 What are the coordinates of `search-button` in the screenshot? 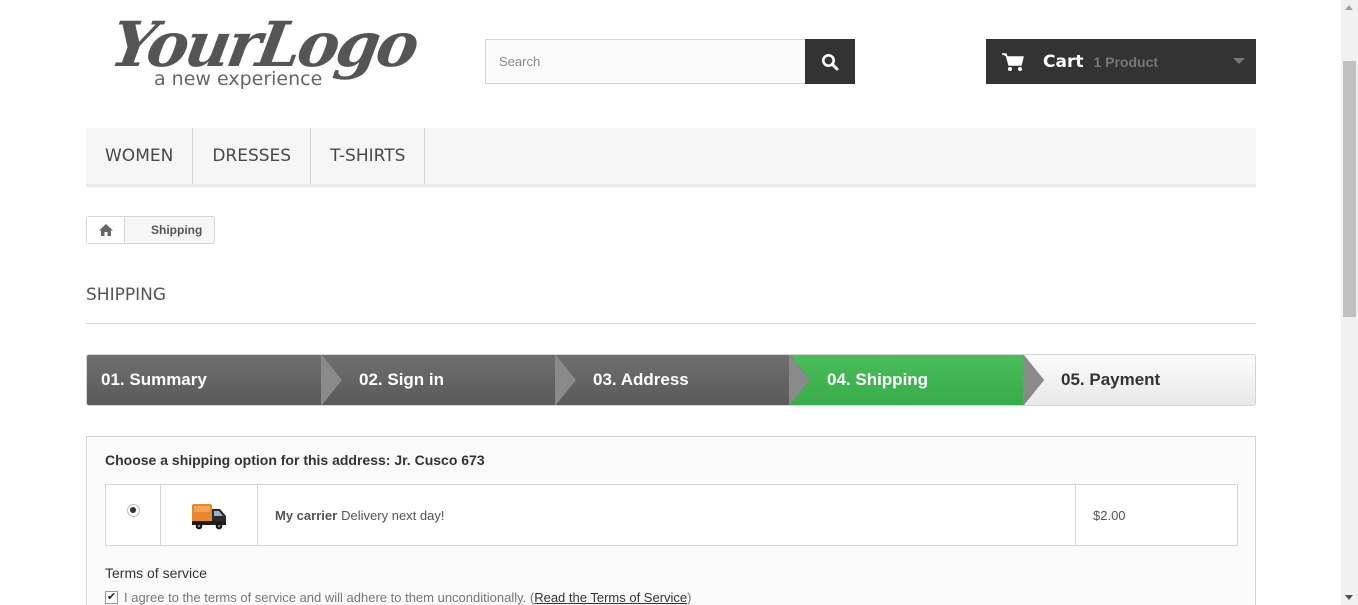 It's located at (830, 61).